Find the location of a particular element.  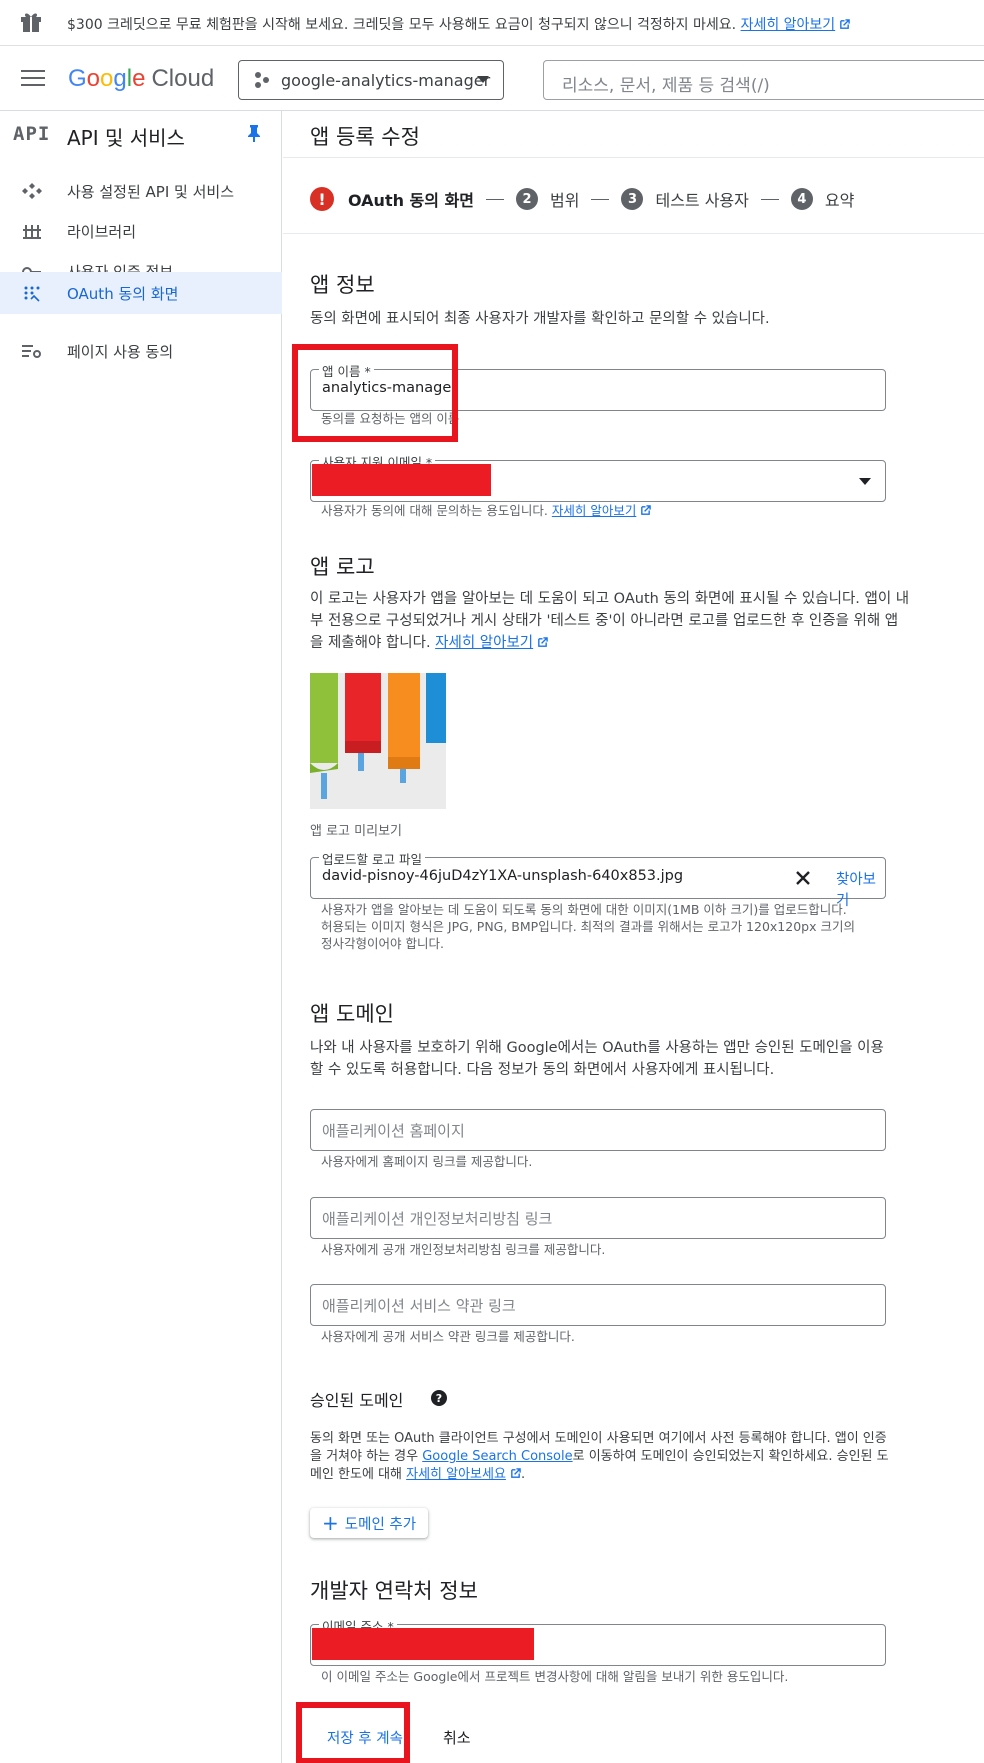

sidebar-item-enabled-apis: 사용 설정된 API 및 서비스 is located at coordinates (141, 191).